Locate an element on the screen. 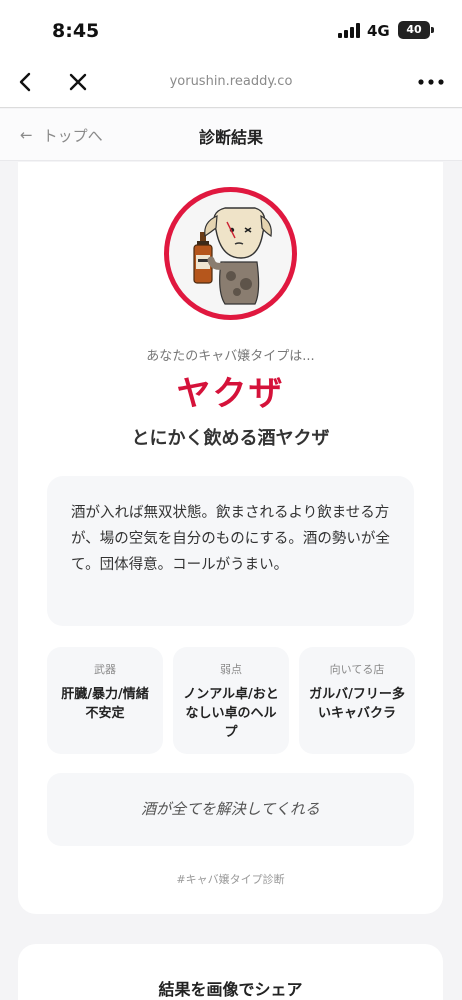 This screenshot has height=1000, width=462. stat-weapon: 武器 肝臓/暴力/情緒不安定 is located at coordinates (105, 700).